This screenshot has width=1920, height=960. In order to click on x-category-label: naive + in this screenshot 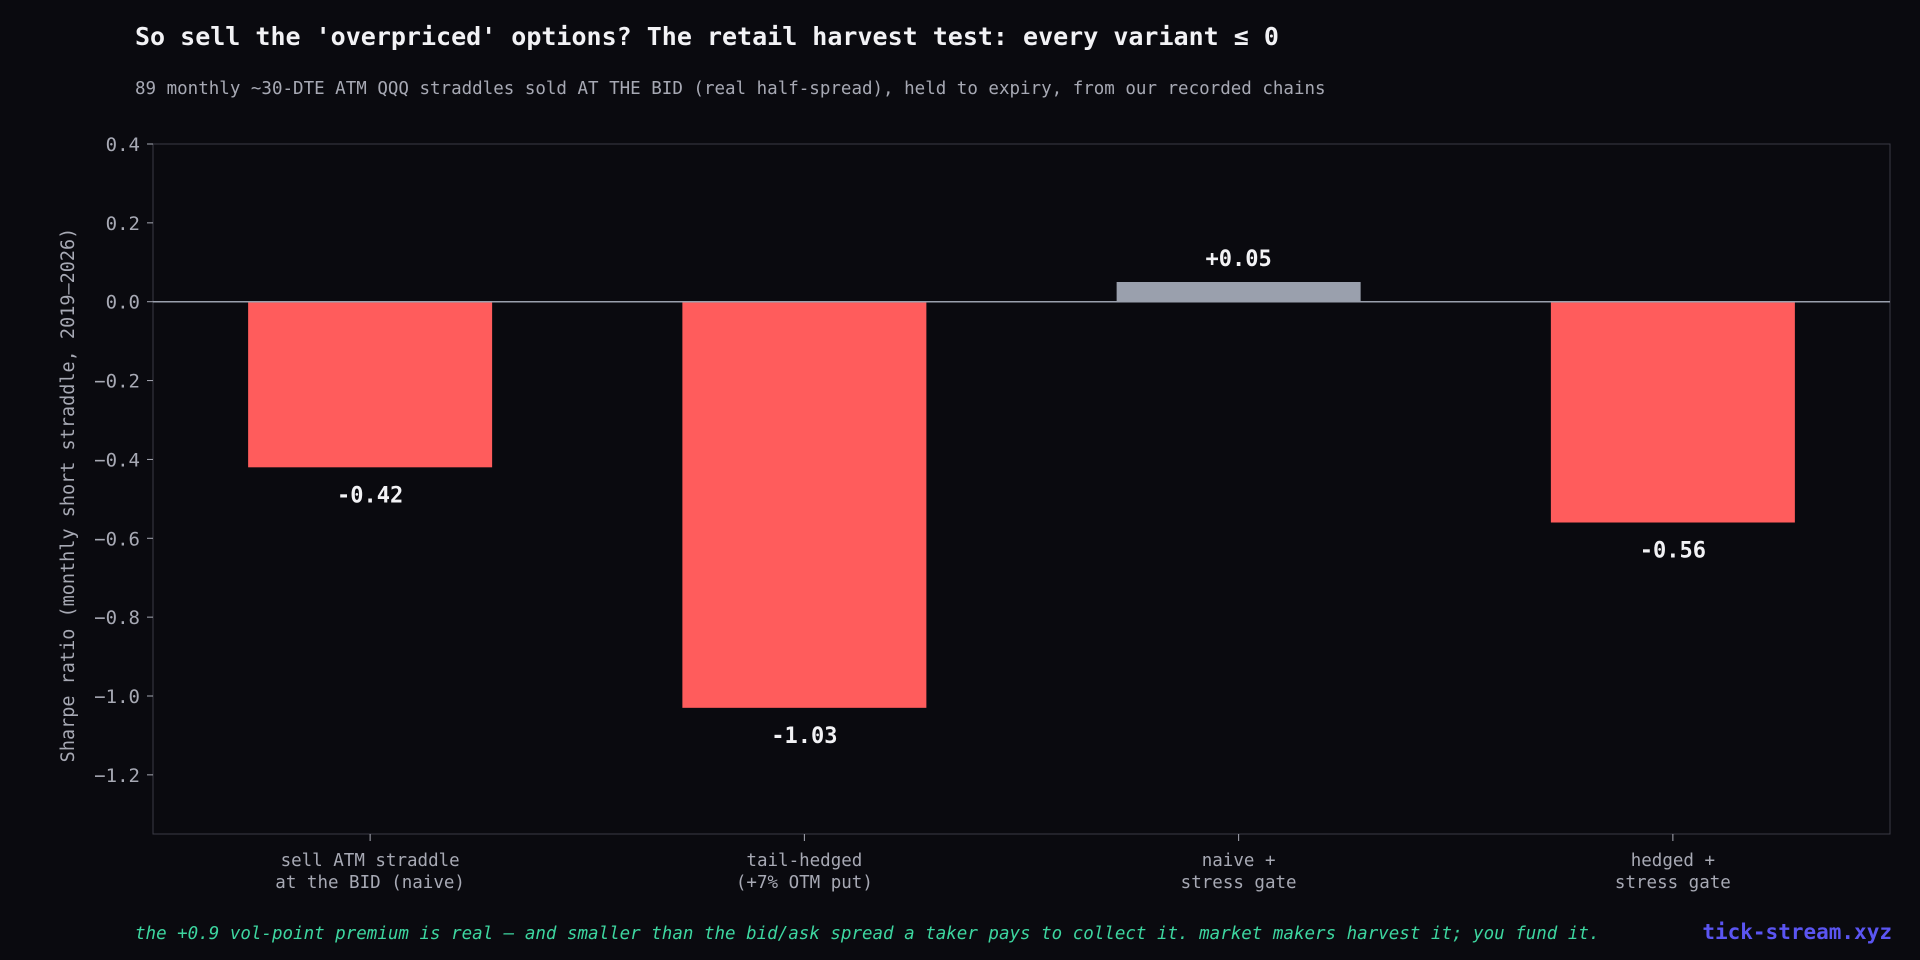, I will do `click(1239, 861)`.